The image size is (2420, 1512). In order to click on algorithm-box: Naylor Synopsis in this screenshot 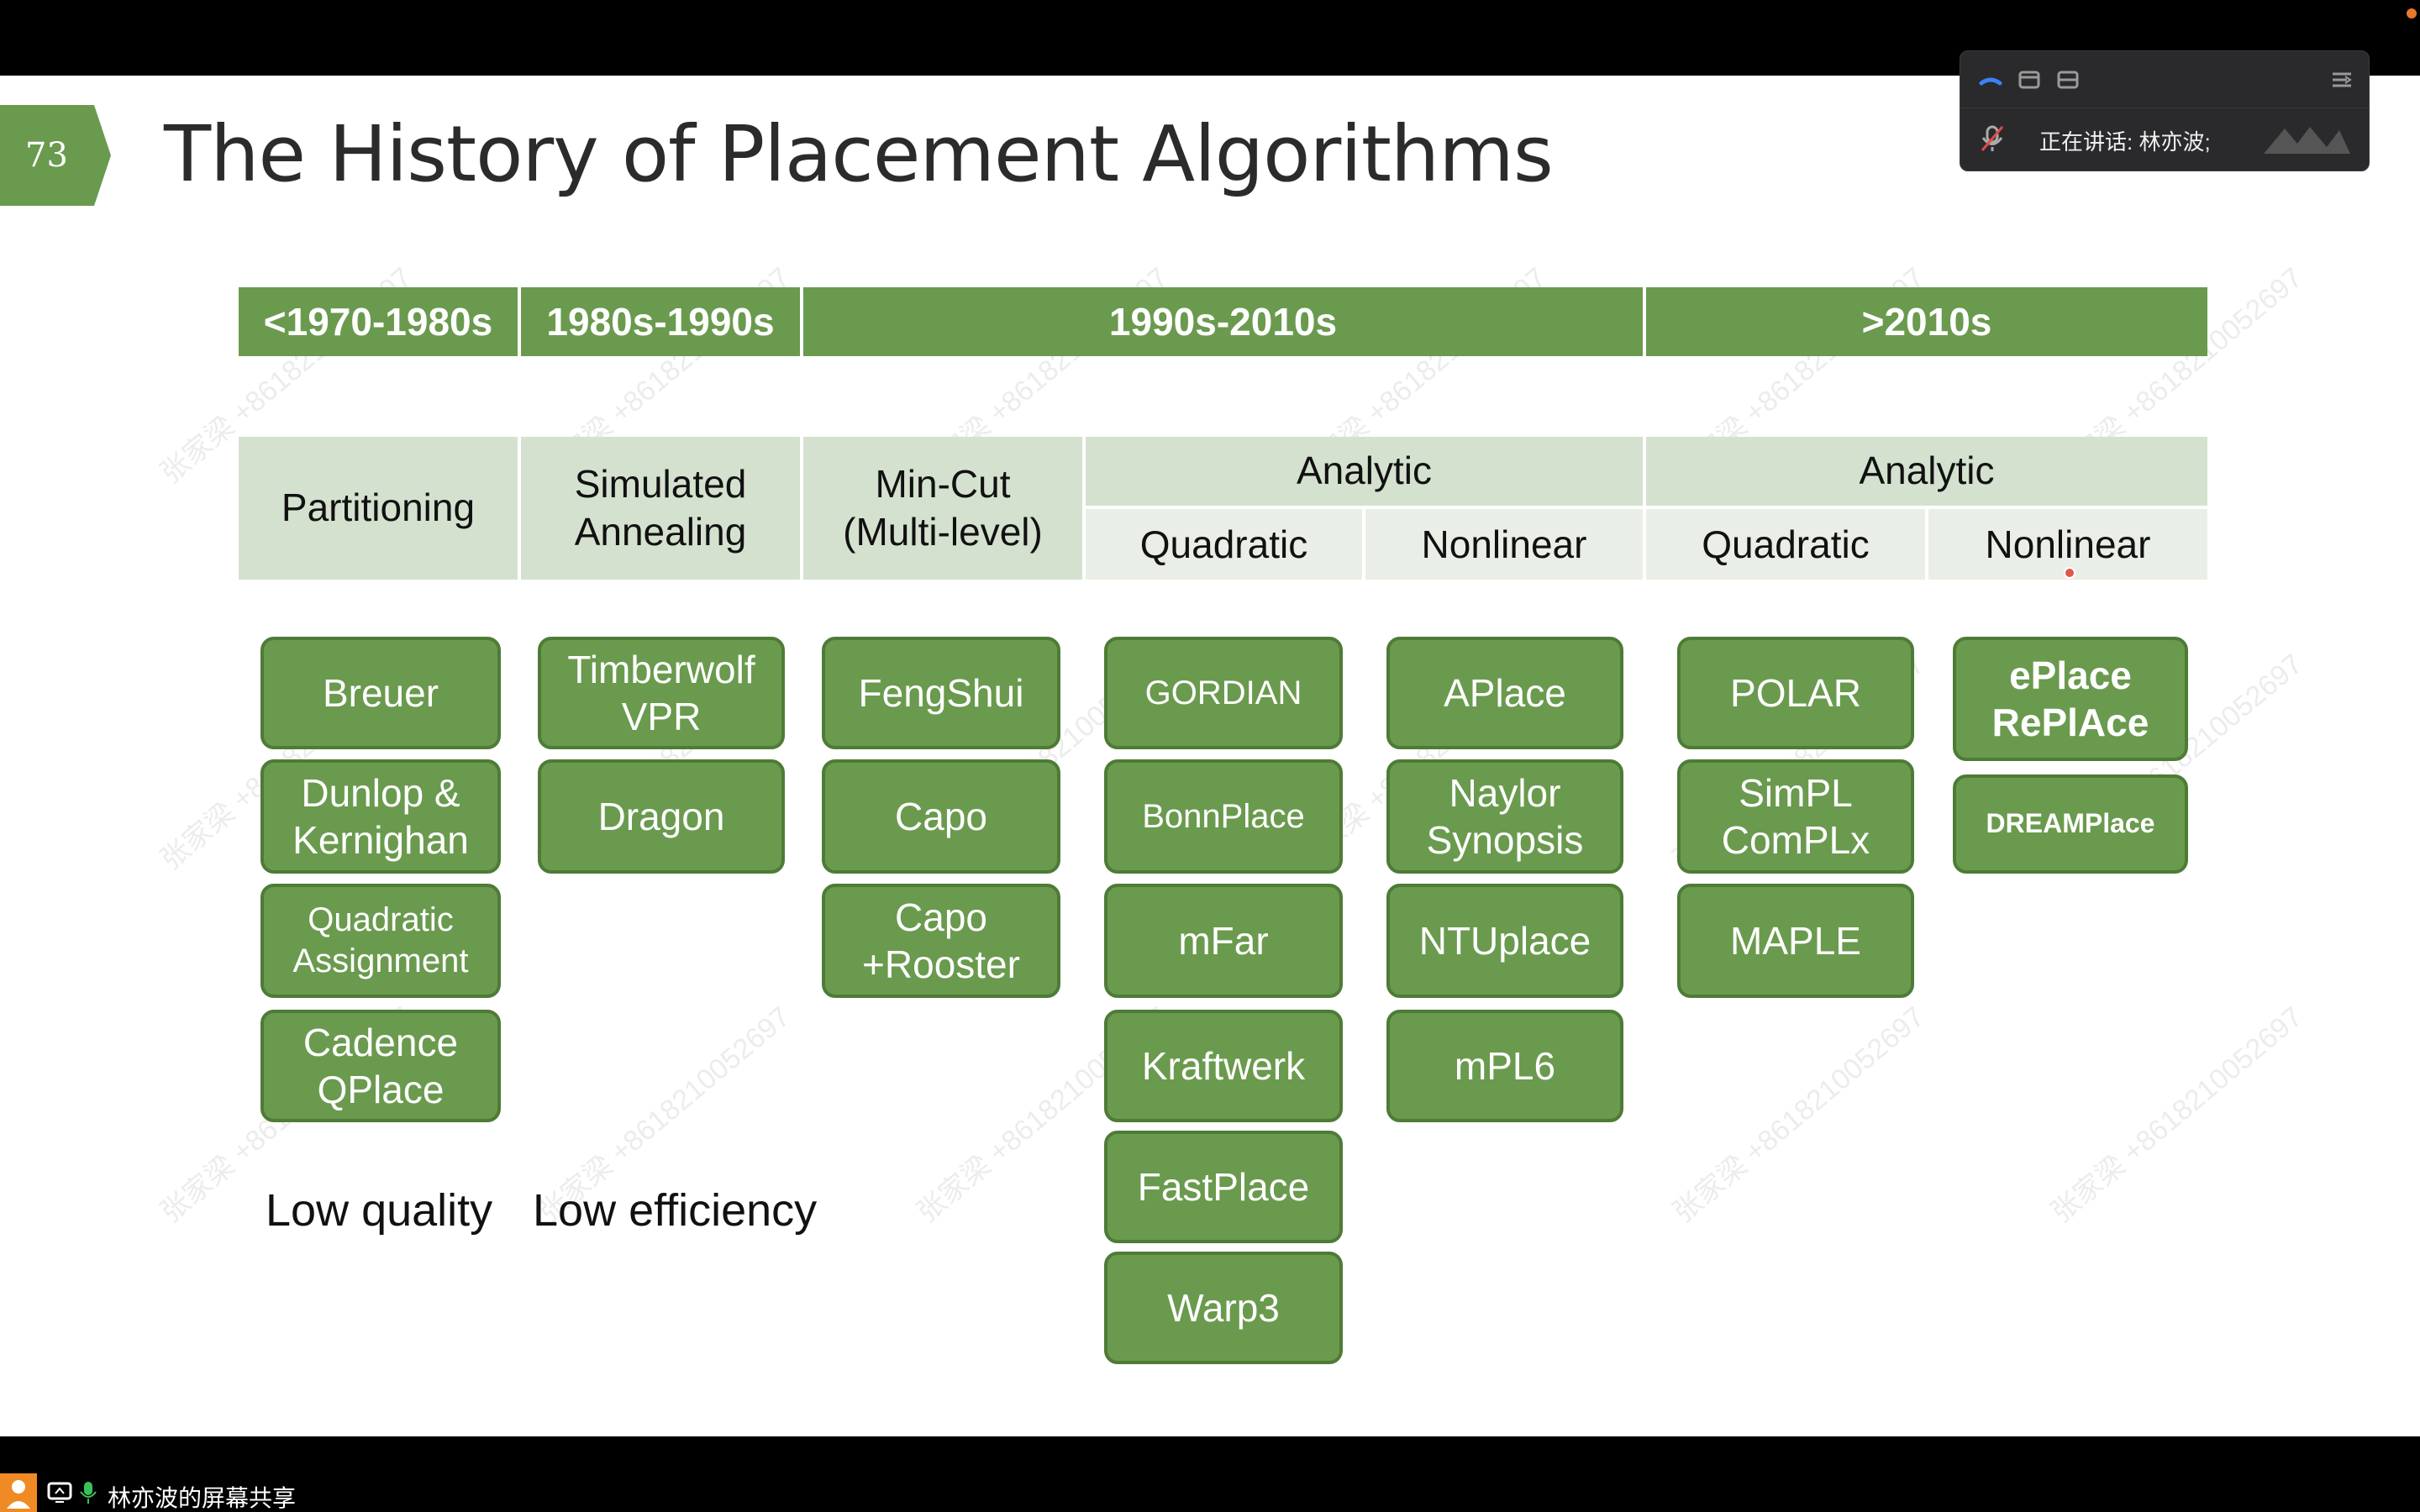, I will do `click(1504, 816)`.